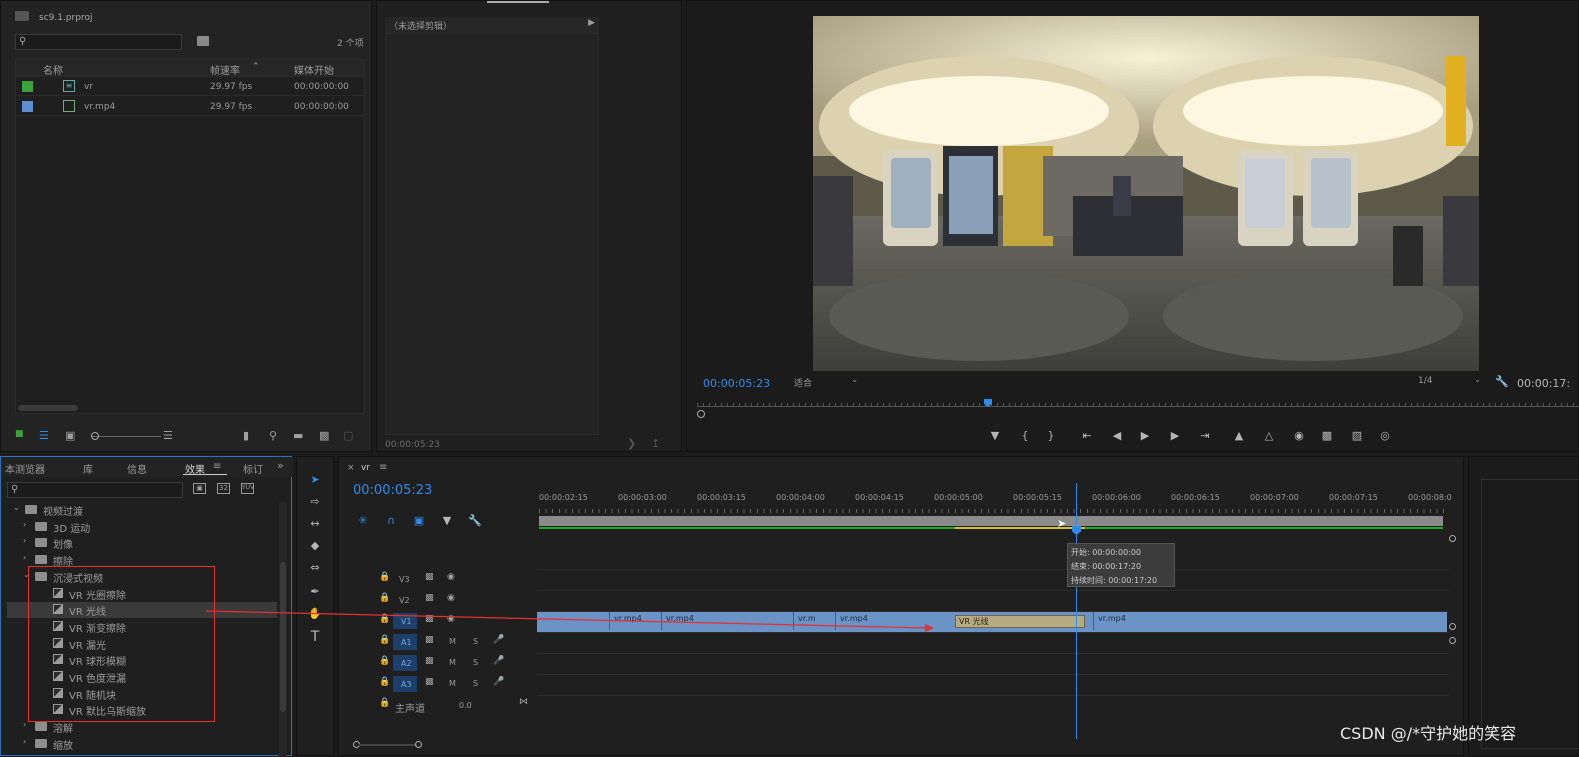 The image size is (1579, 757). Describe the element at coordinates (1428, 733) in the screenshot. I see `watermark: CSDN @/*守护她的笑容` at that location.